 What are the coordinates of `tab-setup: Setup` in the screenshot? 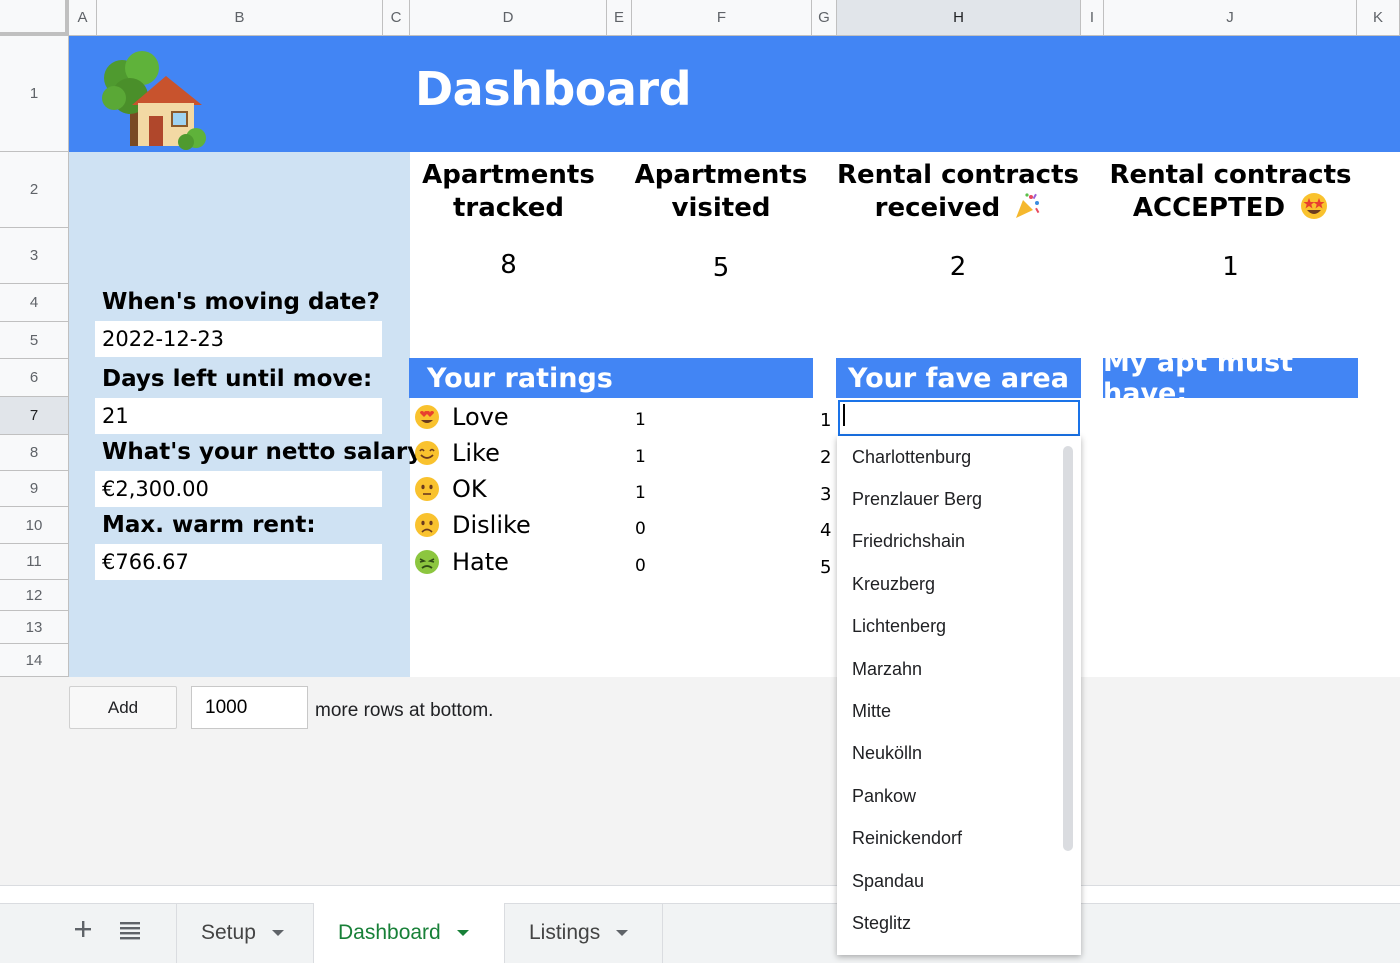 It's located at (245, 933).